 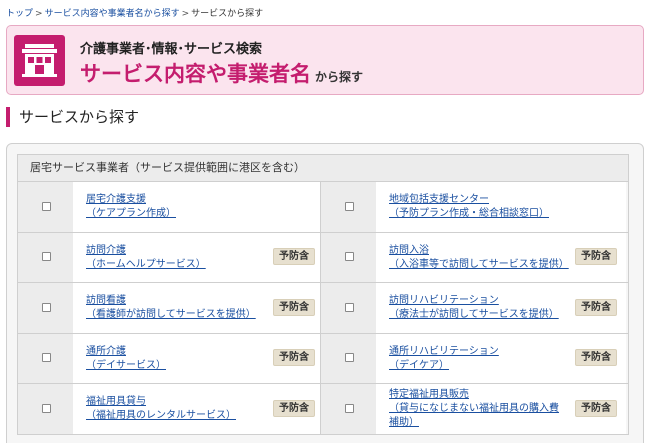 I want to click on service-link-text: （ケアプラン作成）, so click(x=131, y=213).